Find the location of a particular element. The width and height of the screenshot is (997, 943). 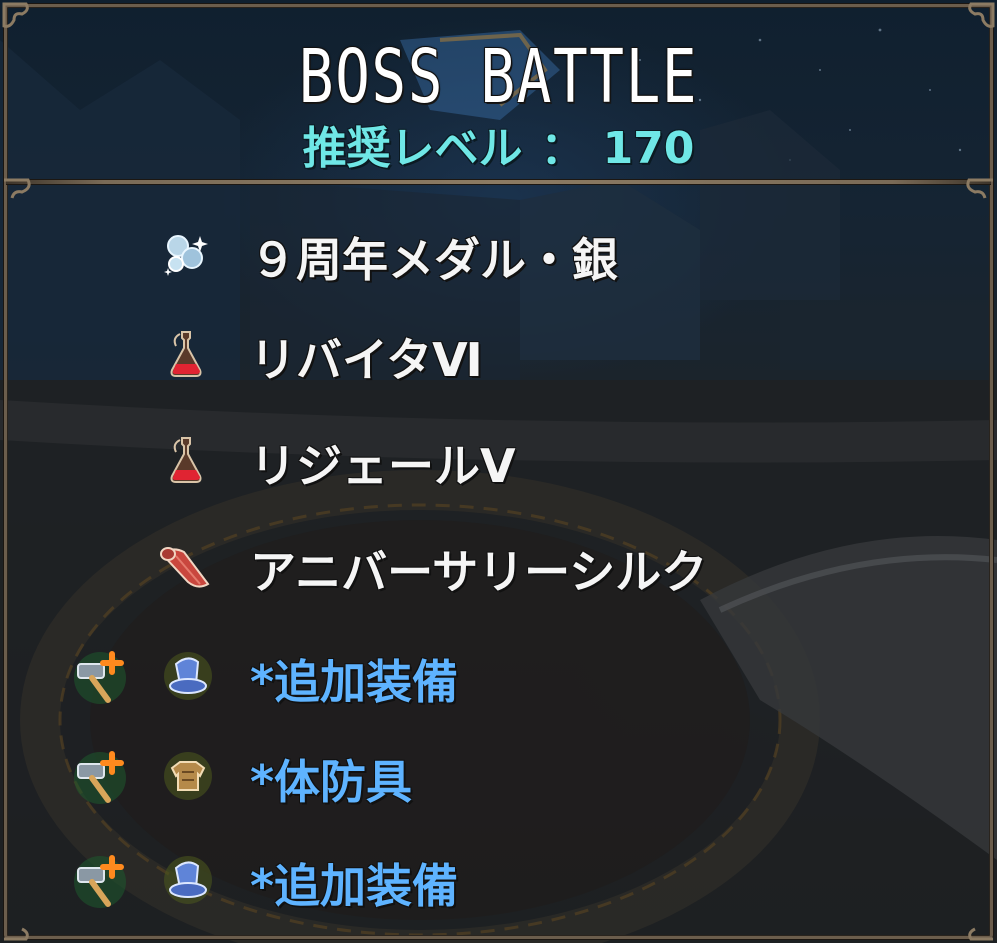

reward-row: アニバーサリーシルク is located at coordinates (498, 566).